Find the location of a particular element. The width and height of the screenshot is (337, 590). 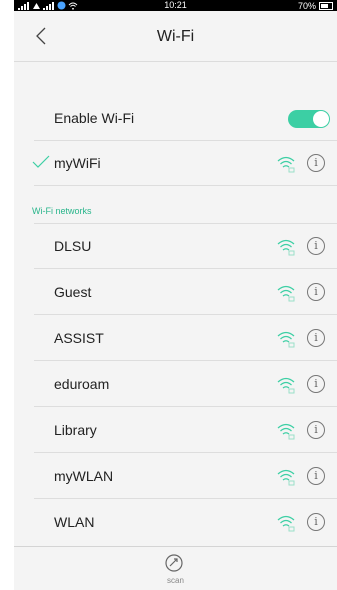

network-row: myWLAN i is located at coordinates (175, 476).